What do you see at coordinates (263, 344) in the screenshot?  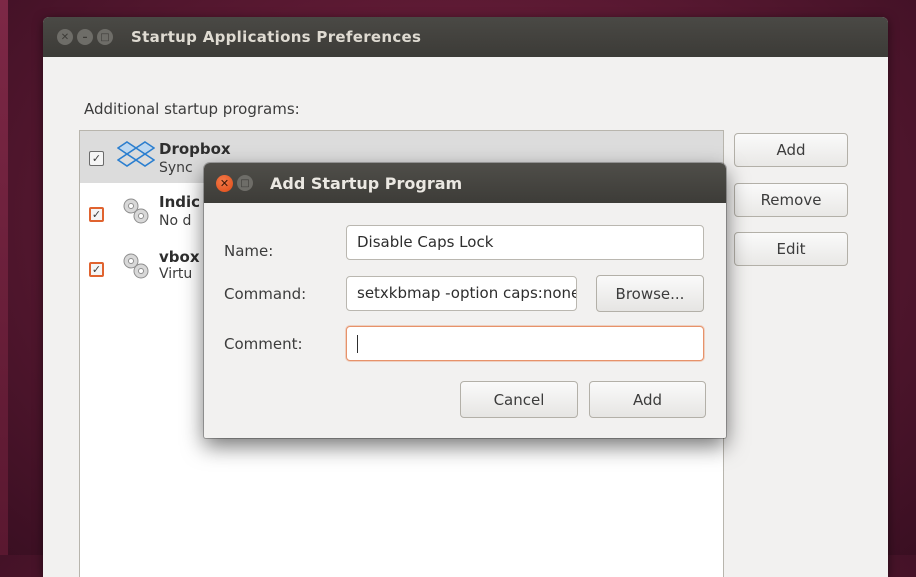 I see `comment-label: Comment:` at bounding box center [263, 344].